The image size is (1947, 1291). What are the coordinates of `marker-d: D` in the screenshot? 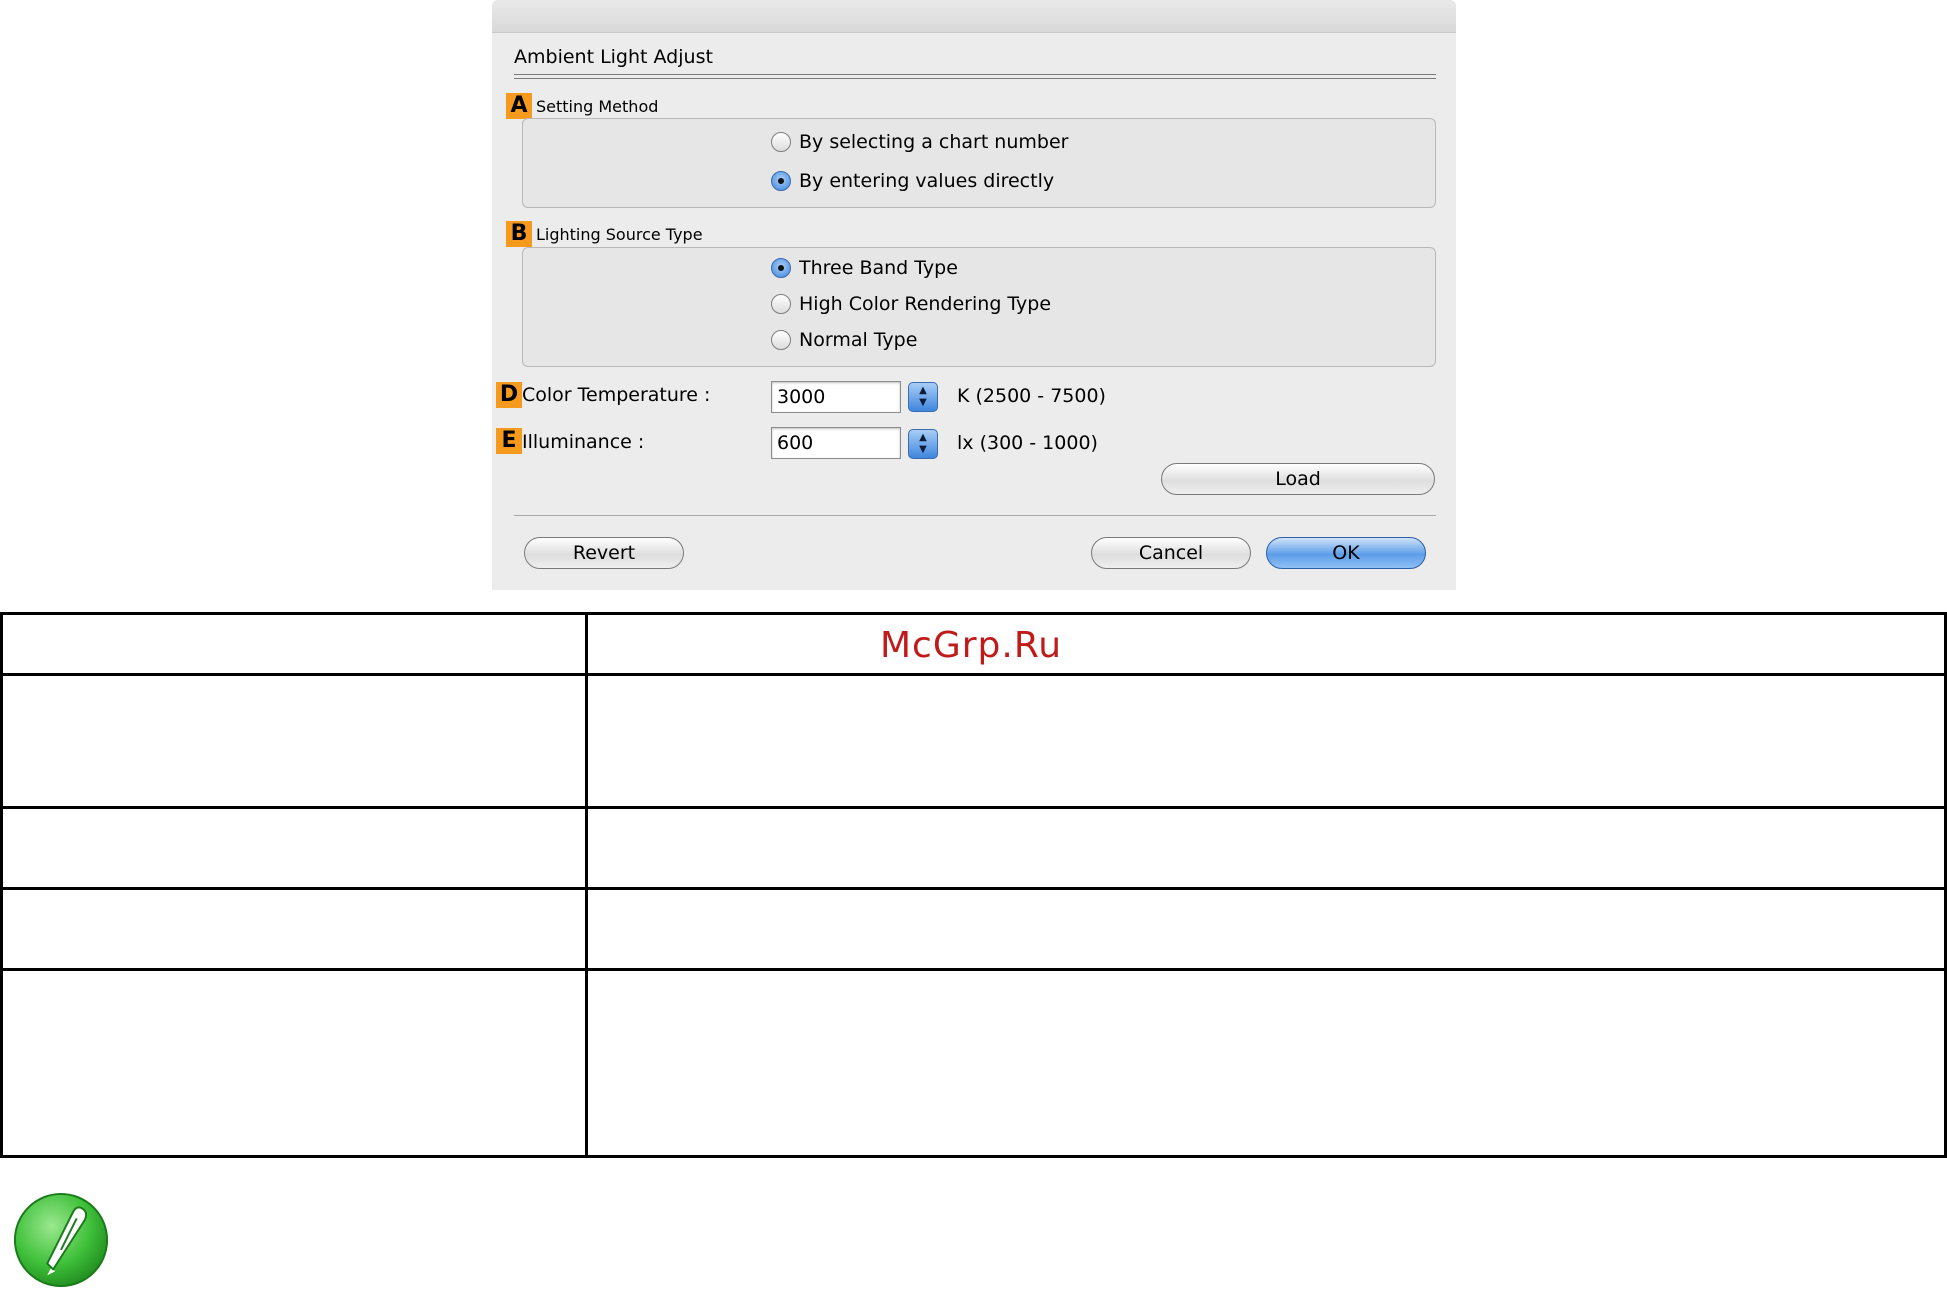 It's located at (509, 395).